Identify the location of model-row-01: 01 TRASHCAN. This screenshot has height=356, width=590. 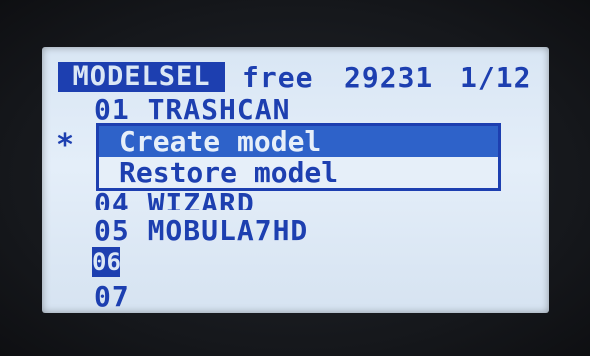
(192, 110).